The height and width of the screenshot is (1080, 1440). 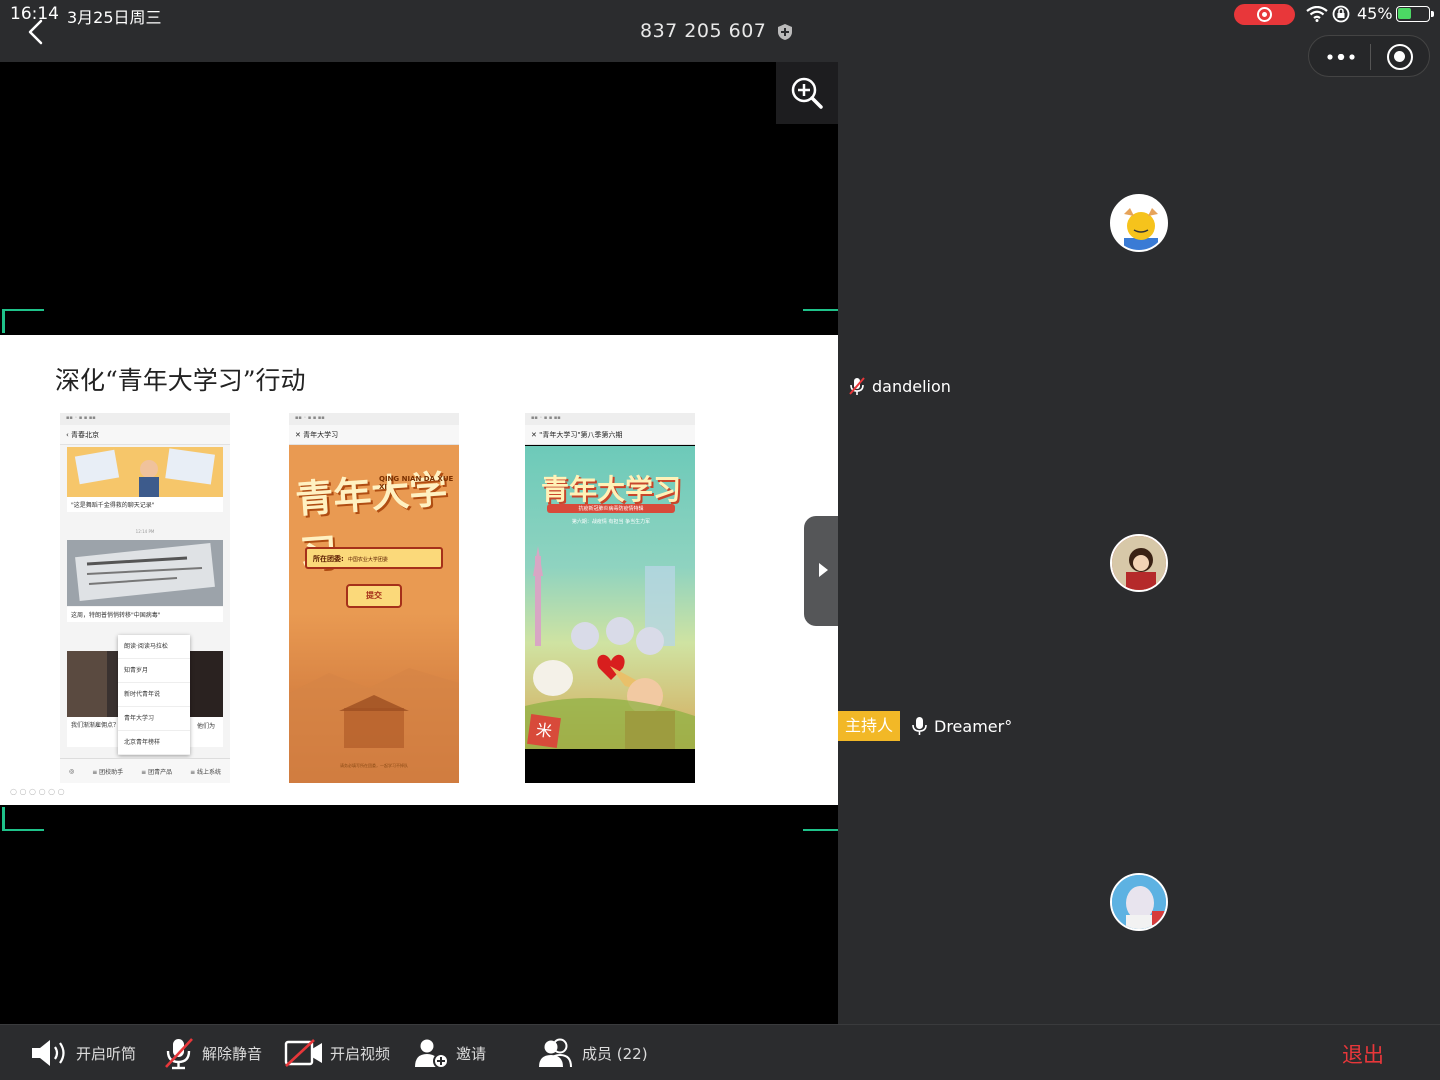 What do you see at coordinates (869, 726) in the screenshot?
I see `host-badge: 主持人` at bounding box center [869, 726].